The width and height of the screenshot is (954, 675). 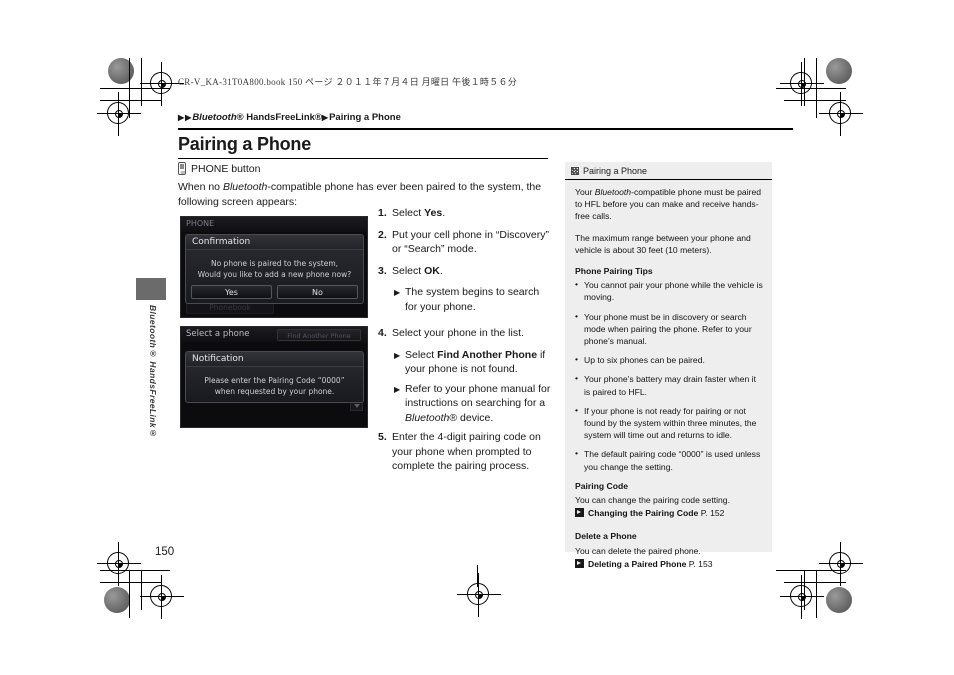 I want to click on crop-line-top-right-b, so click(x=815, y=100).